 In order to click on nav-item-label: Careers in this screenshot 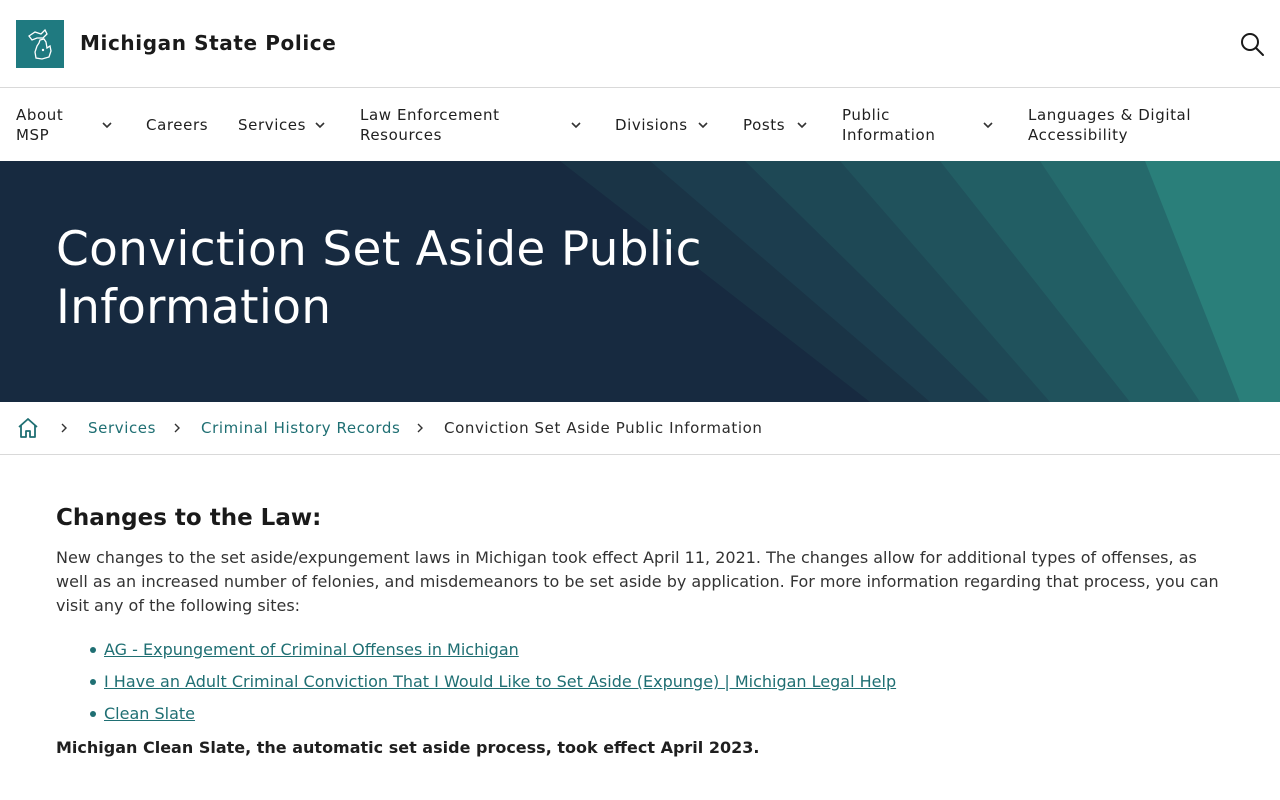, I will do `click(177, 125)`.